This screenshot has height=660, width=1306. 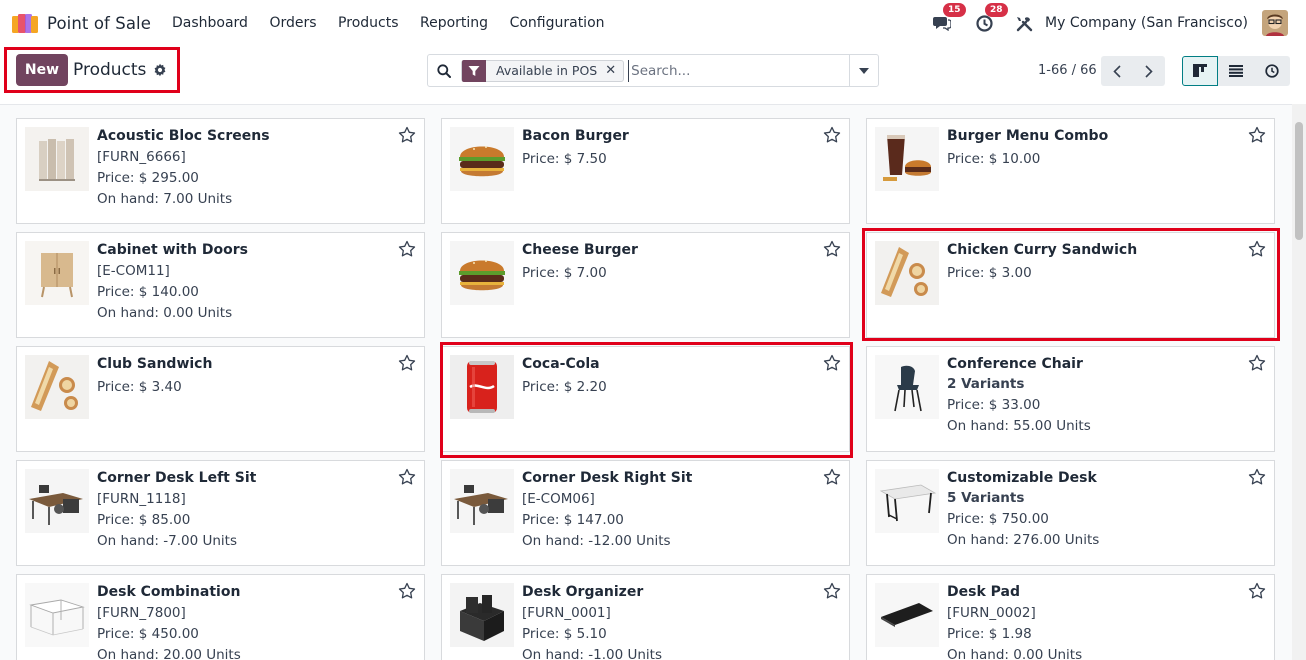 I want to click on activities-button: 28, so click(x=990, y=18).